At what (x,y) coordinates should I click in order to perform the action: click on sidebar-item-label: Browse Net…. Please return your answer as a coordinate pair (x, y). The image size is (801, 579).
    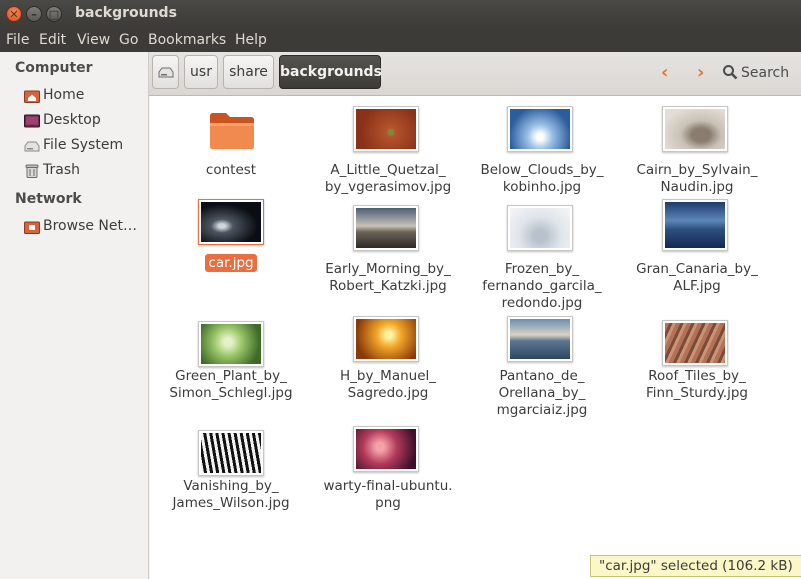
    Looking at the image, I should click on (90, 226).